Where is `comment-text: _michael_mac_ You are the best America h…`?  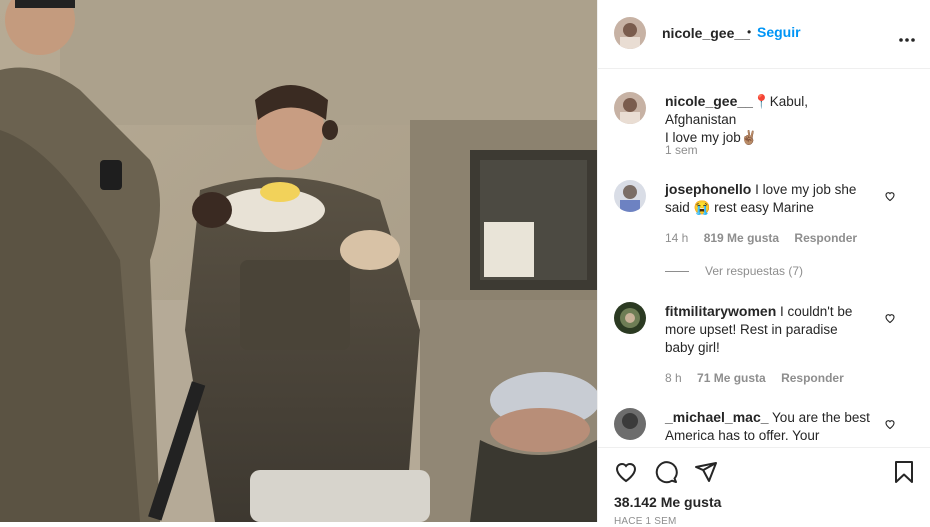 comment-text: _michael_mac_ You are the best America h… is located at coordinates (767, 426).